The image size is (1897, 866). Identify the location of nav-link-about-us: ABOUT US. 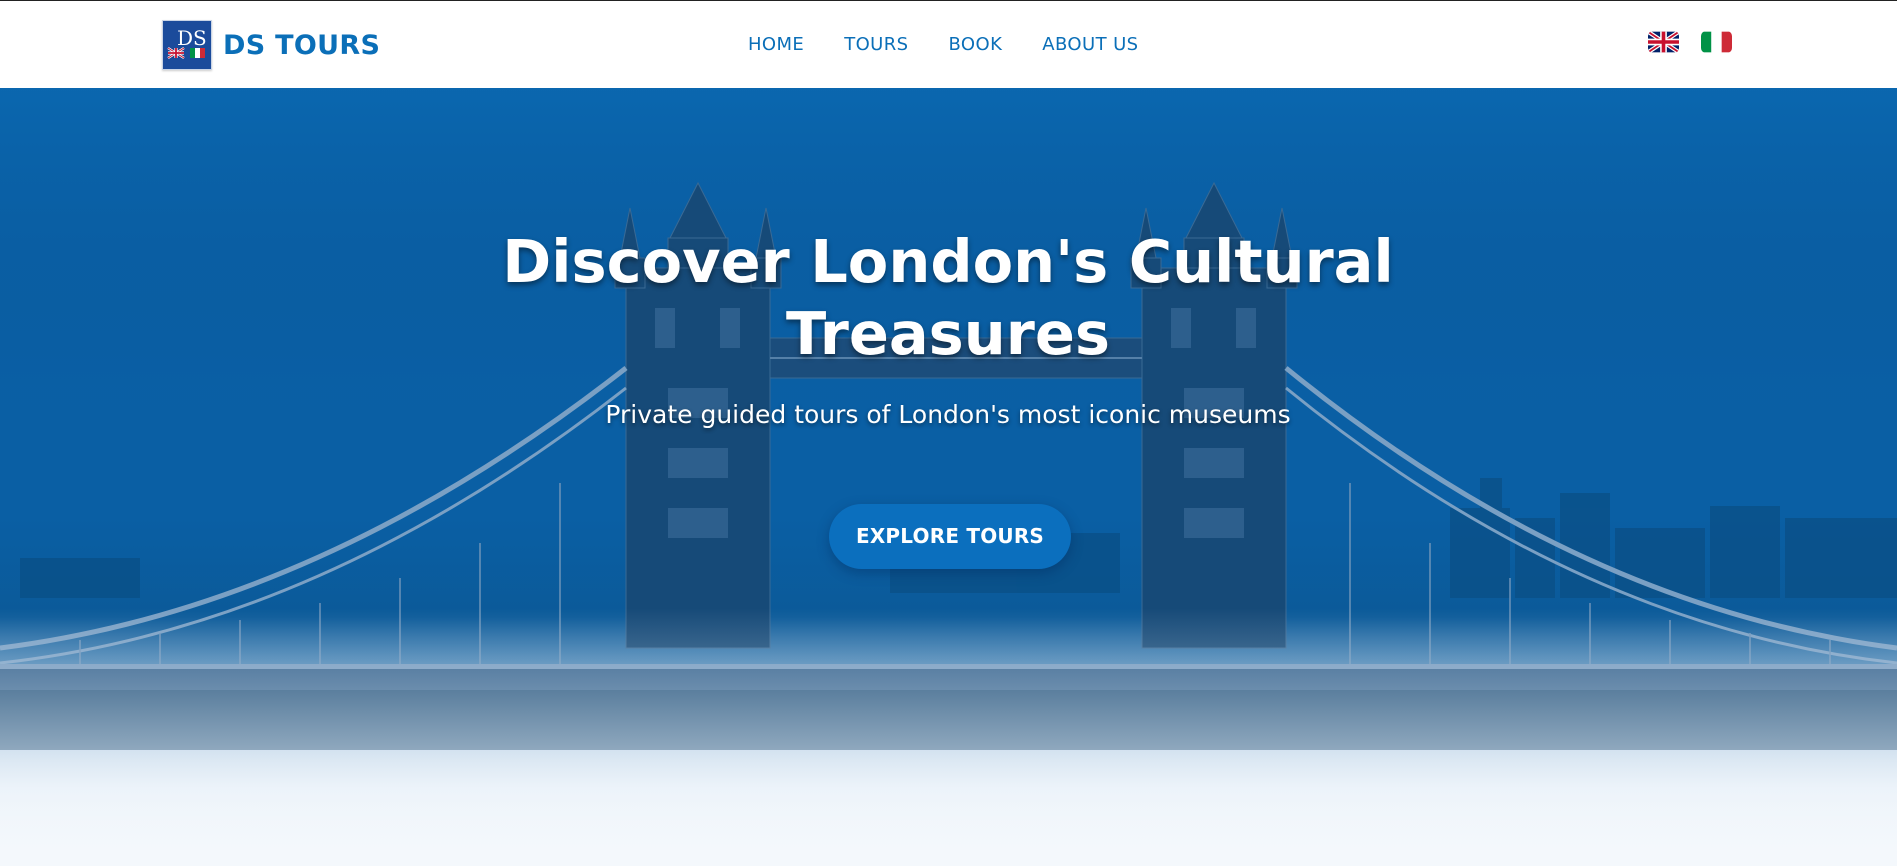
(1090, 44).